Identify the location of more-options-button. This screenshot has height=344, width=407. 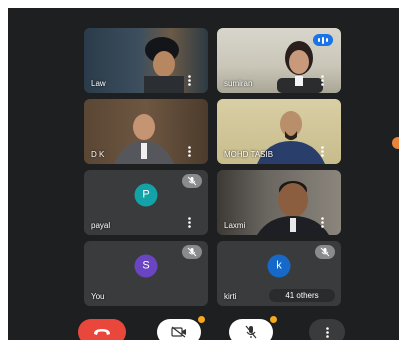
(327, 329).